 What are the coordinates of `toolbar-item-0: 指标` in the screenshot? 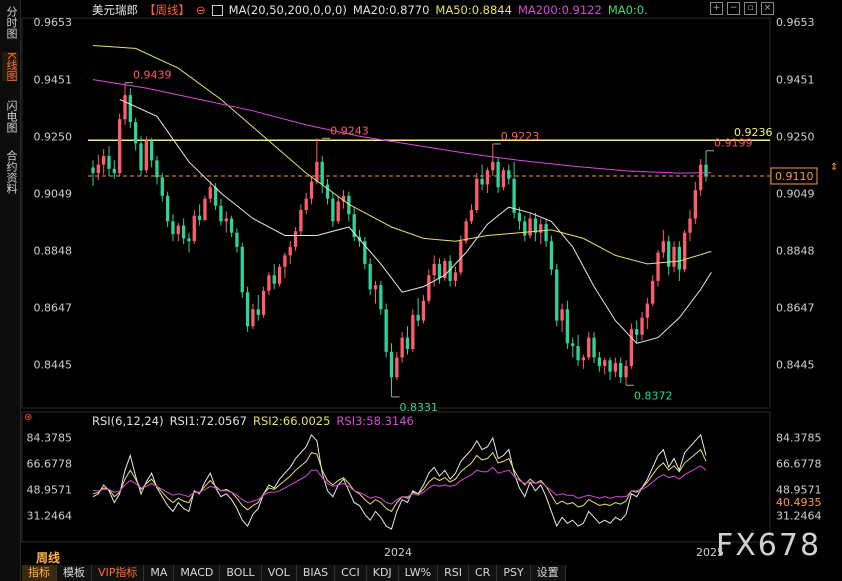 It's located at (39, 573).